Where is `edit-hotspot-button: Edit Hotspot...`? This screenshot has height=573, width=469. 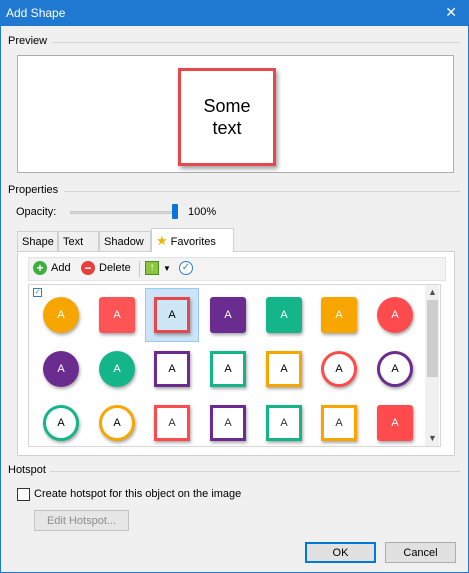 edit-hotspot-button: Edit Hotspot... is located at coordinates (81, 520).